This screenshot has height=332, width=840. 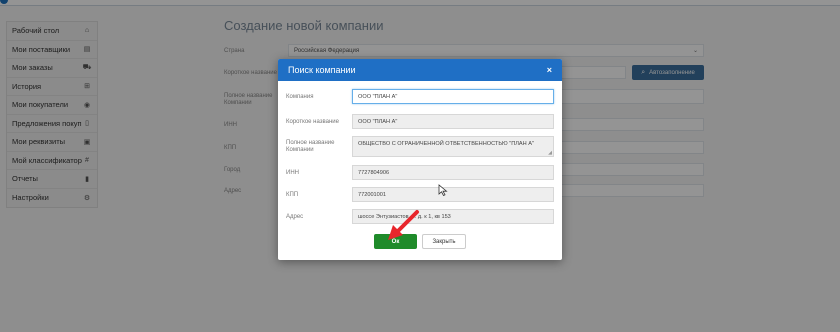 What do you see at coordinates (372, 194) in the screenshot?
I see `kpp-value: 772001001` at bounding box center [372, 194].